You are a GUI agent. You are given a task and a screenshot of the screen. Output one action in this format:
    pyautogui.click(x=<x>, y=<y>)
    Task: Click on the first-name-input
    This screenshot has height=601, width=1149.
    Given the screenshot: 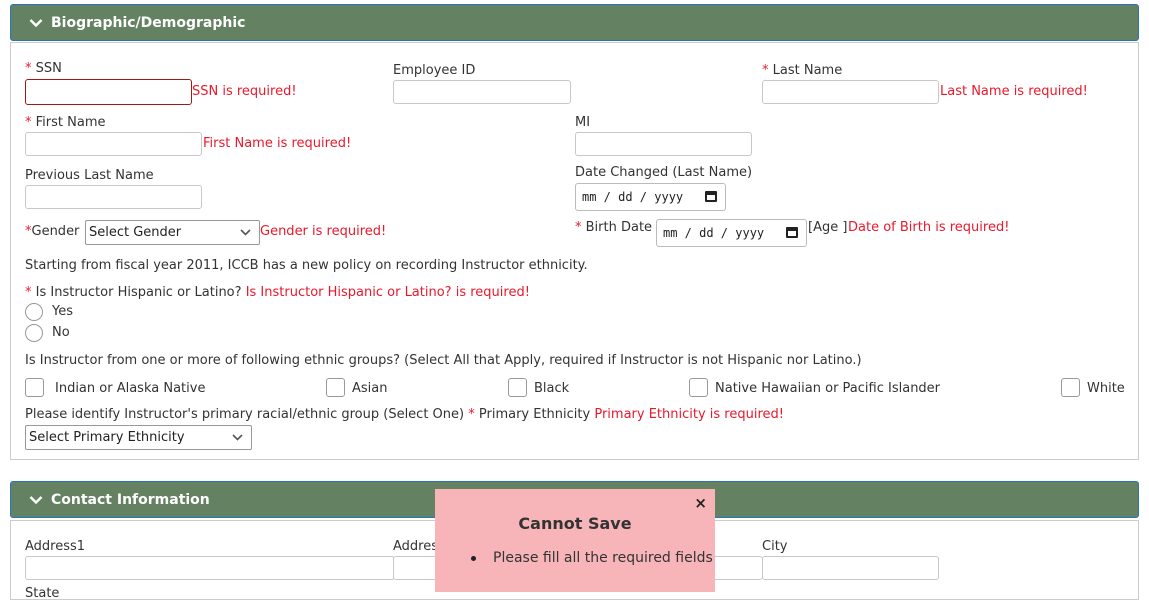 What is the action you would take?
    pyautogui.click(x=113, y=144)
    